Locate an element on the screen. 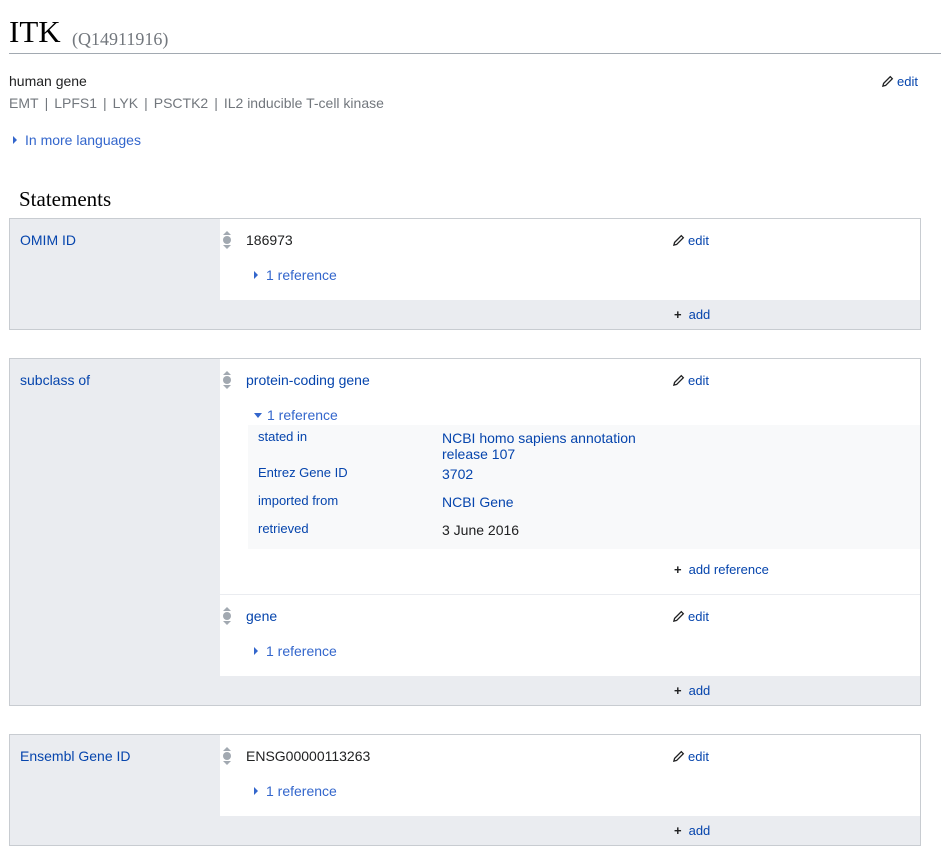 The image size is (942, 850). statement: 186973 edit 1 reference is located at coordinates (570, 259).